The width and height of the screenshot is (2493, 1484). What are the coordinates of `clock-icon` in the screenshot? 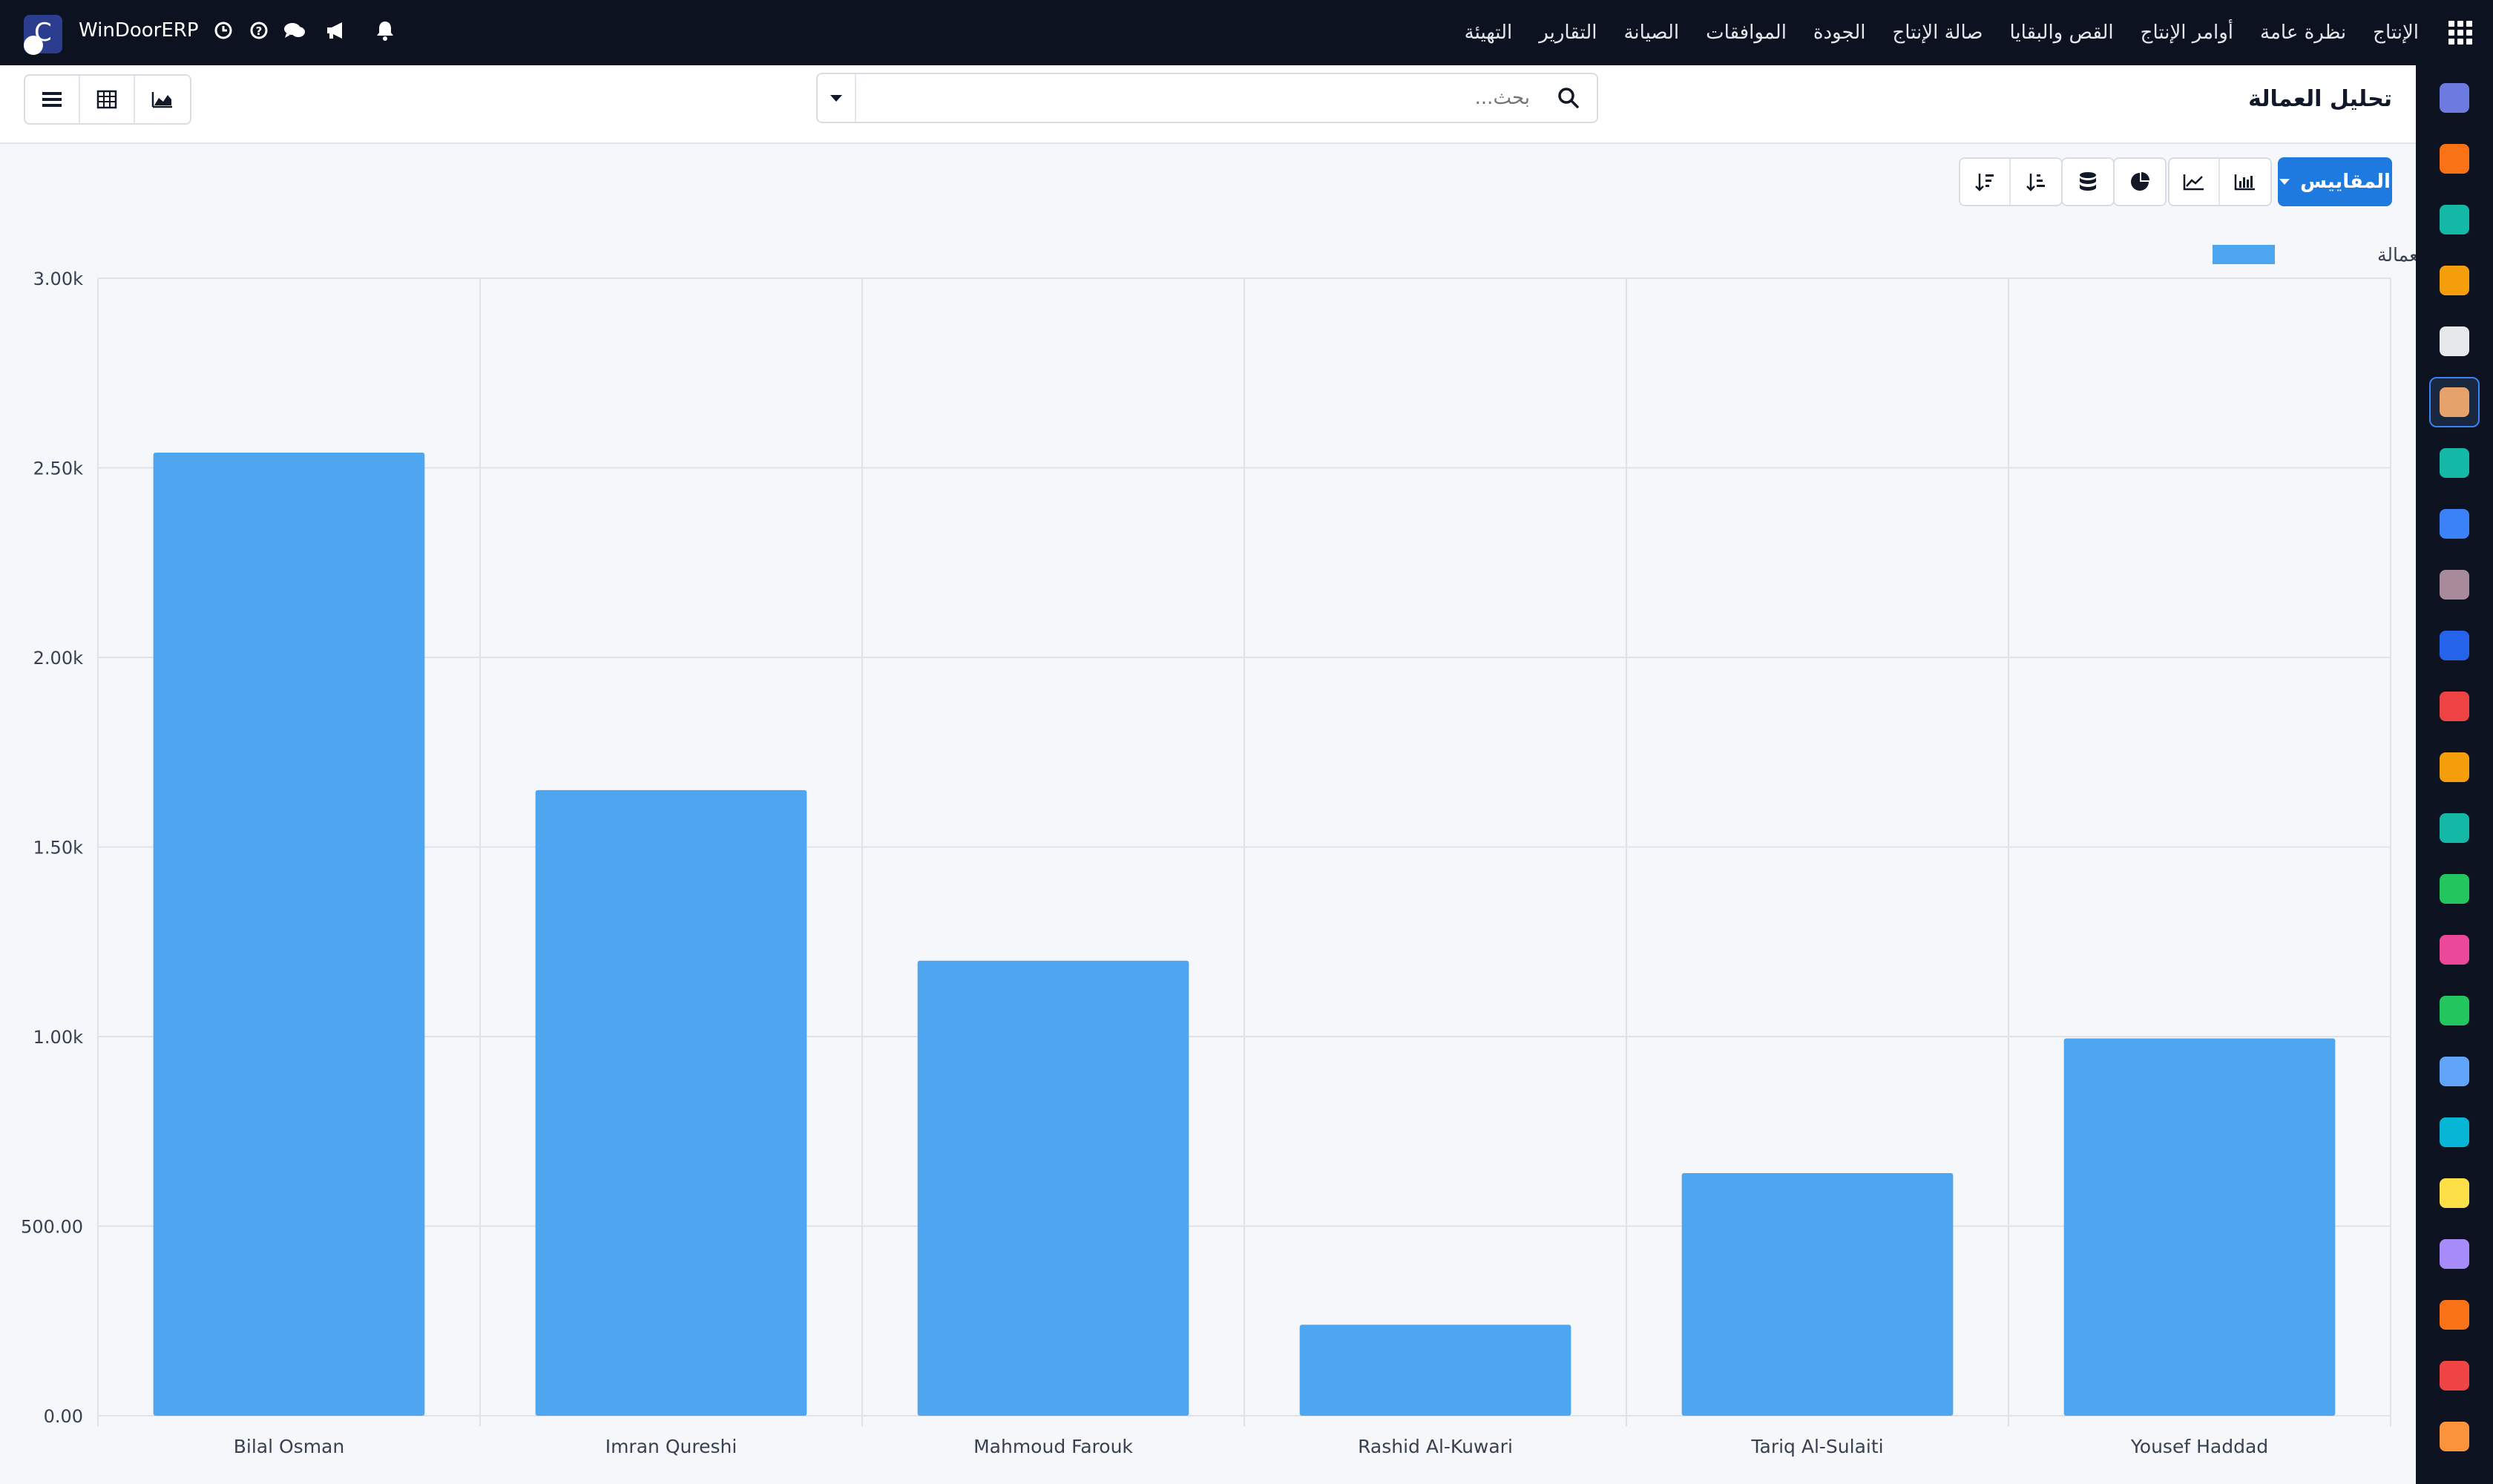 It's located at (223, 30).